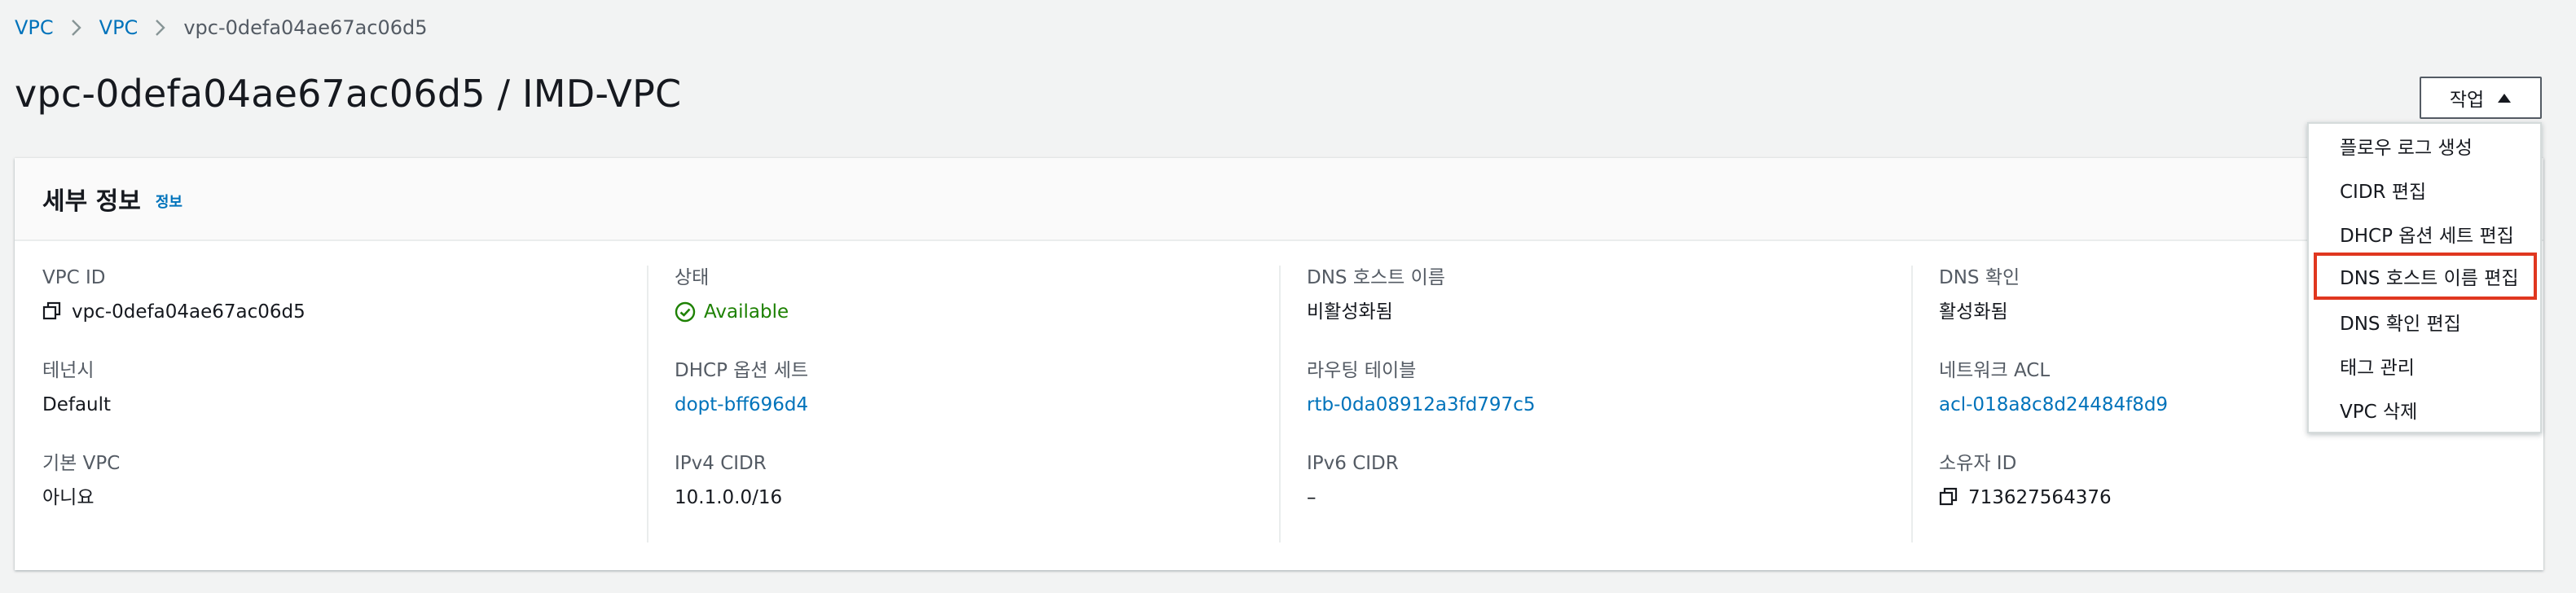 This screenshot has width=2576, height=593. What do you see at coordinates (746, 312) in the screenshot?
I see `state-value: Available` at bounding box center [746, 312].